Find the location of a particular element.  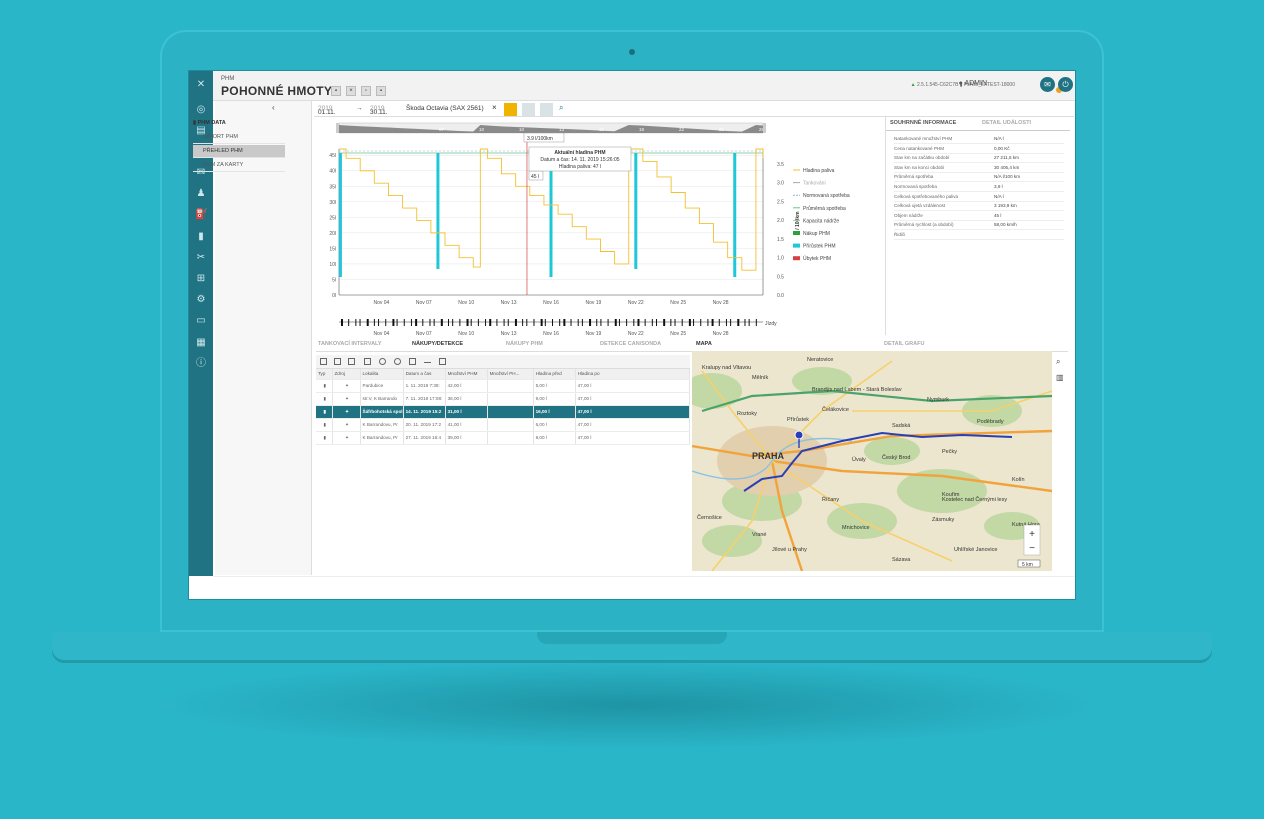

header-button-1: ▪ is located at coordinates (336, 91).